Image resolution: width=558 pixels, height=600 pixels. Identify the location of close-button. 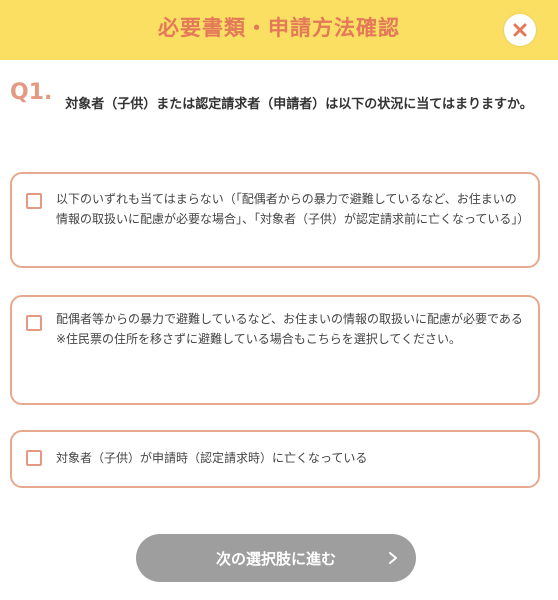
(520, 30).